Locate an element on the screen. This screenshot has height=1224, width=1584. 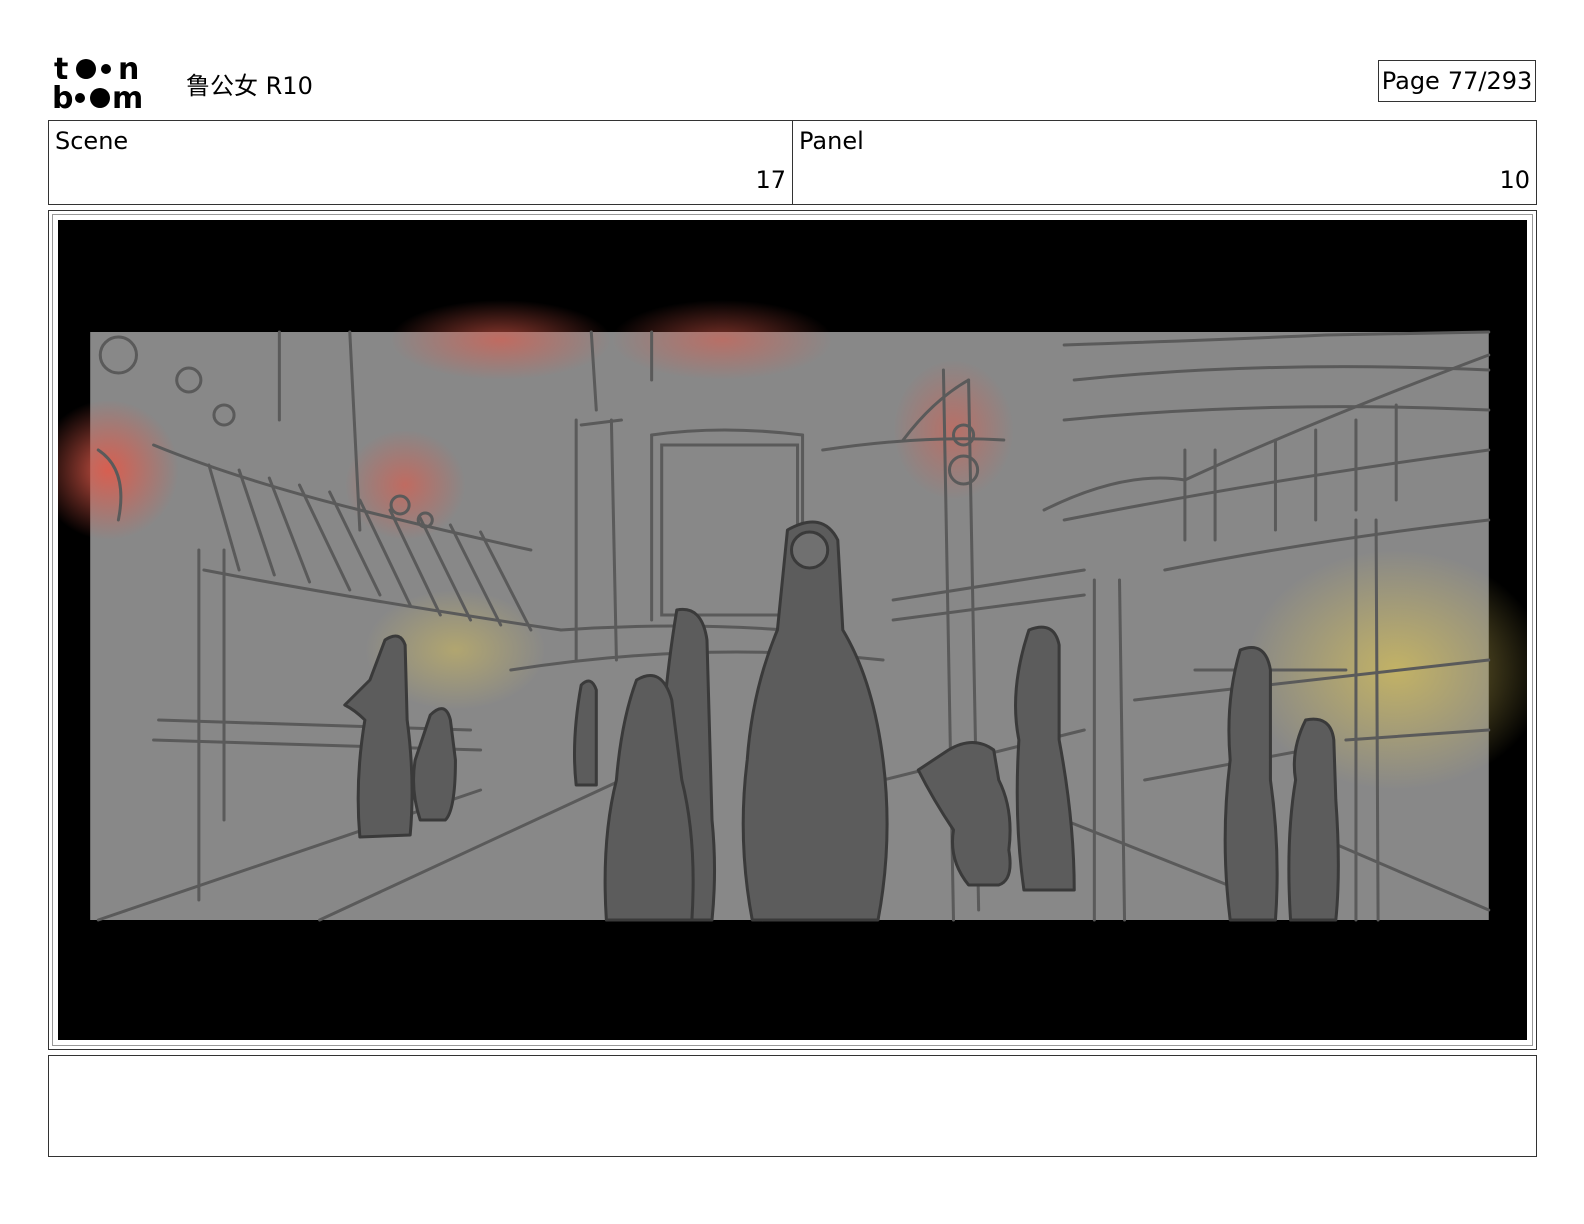
panel-label: Panel is located at coordinates (831, 141).